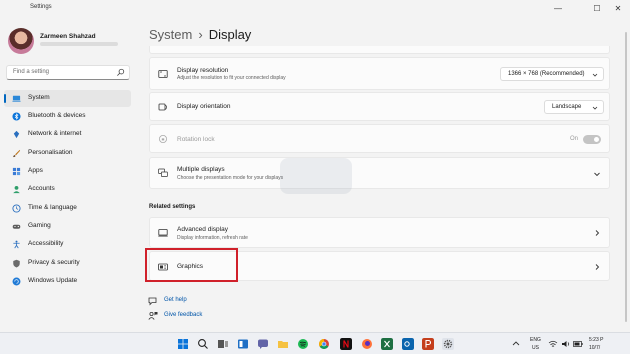 This screenshot has height=354, width=630. What do you see at coordinates (315, 10) in the screenshot?
I see `title-bar: Settings — ☐ ✕` at bounding box center [315, 10].